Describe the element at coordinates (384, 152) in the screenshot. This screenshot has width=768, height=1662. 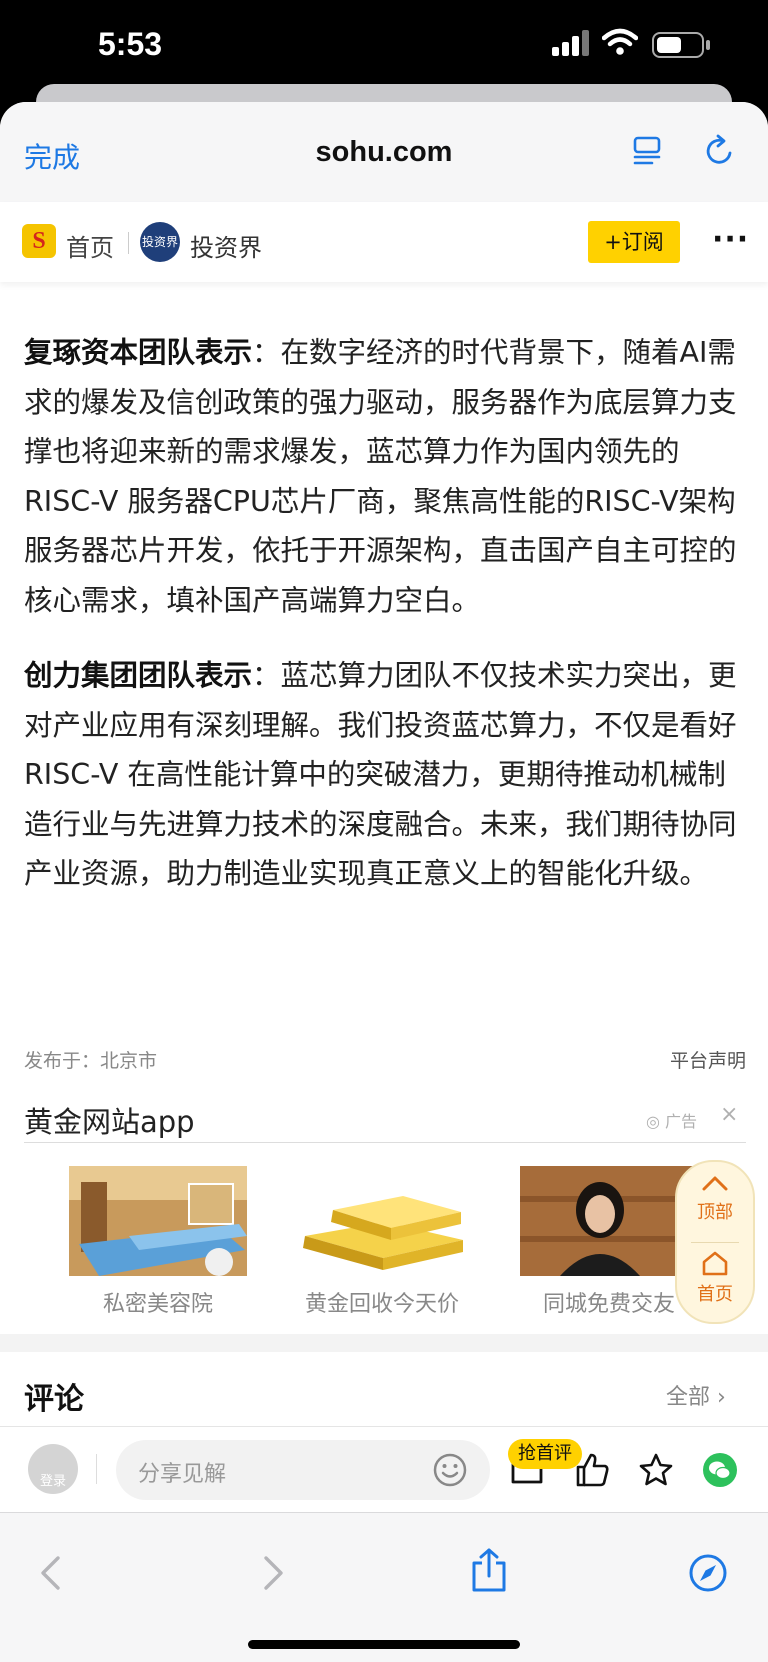
I see `browser-header: 完成 sohu.com` at that location.